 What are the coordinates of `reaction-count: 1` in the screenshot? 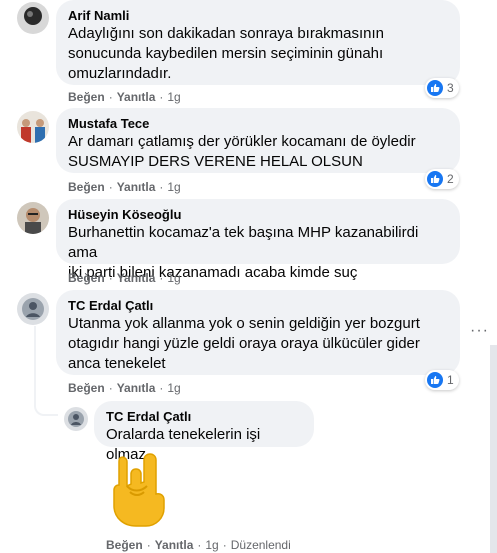 It's located at (442, 380).